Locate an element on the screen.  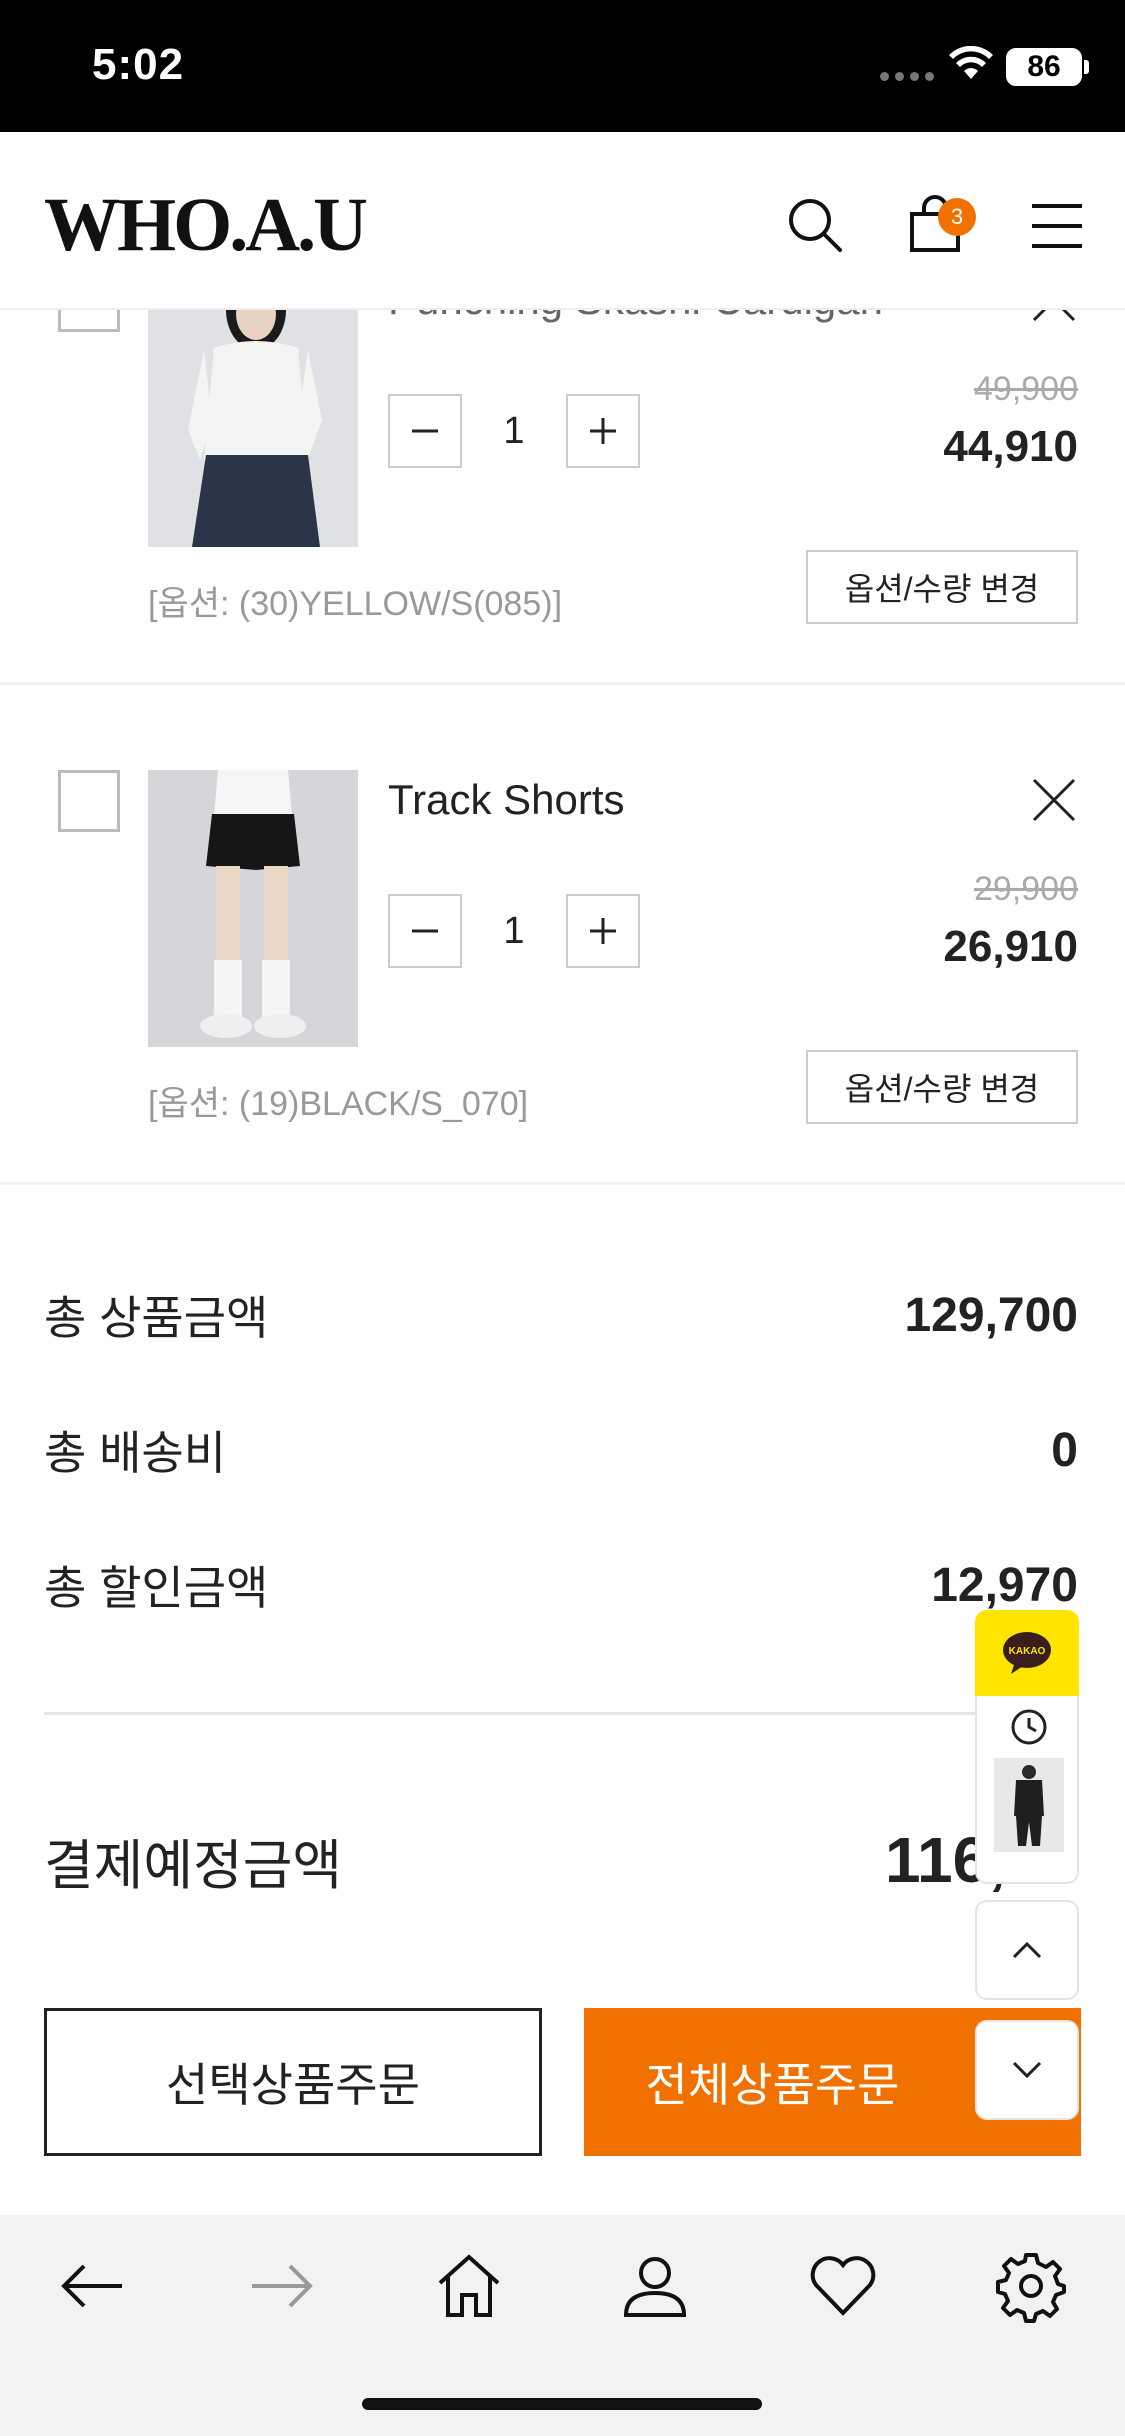
brand-logo: WHO.A.U is located at coordinates (206, 225).